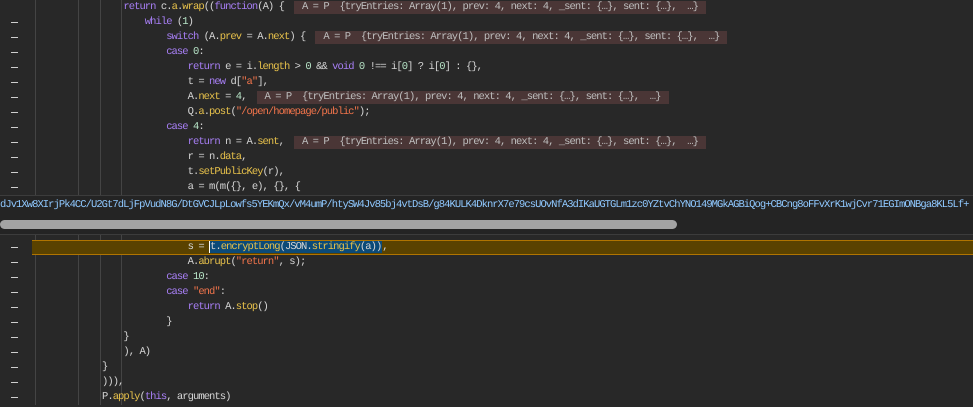 The height and width of the screenshot is (407, 973). I want to click on code-line: r = n.data,, so click(216, 157).